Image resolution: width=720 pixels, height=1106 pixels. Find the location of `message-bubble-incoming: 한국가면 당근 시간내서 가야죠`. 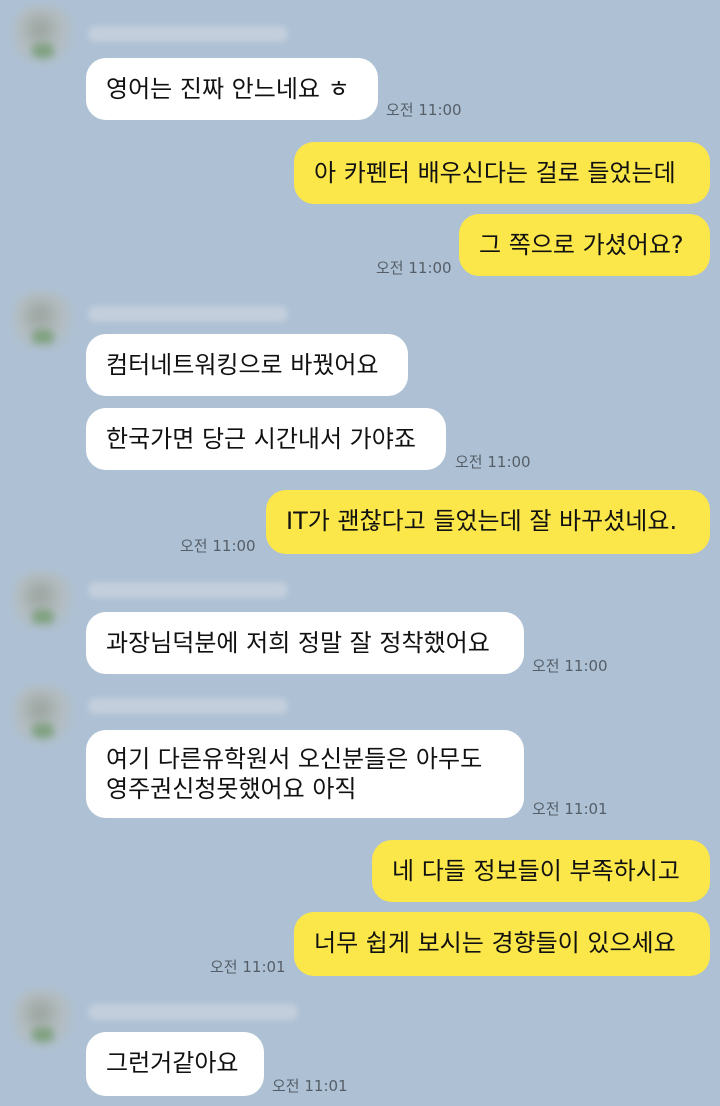

message-bubble-incoming: 한국가면 당근 시간내서 가야죠 is located at coordinates (266, 439).